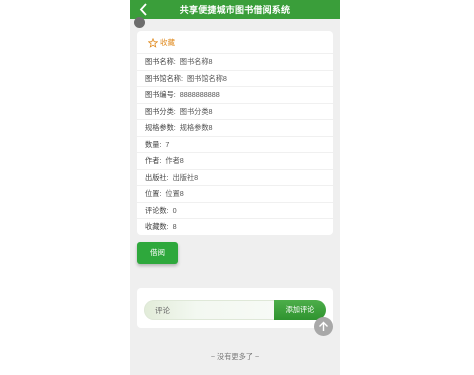  What do you see at coordinates (210, 310) in the screenshot?
I see `comment-input` at bounding box center [210, 310].